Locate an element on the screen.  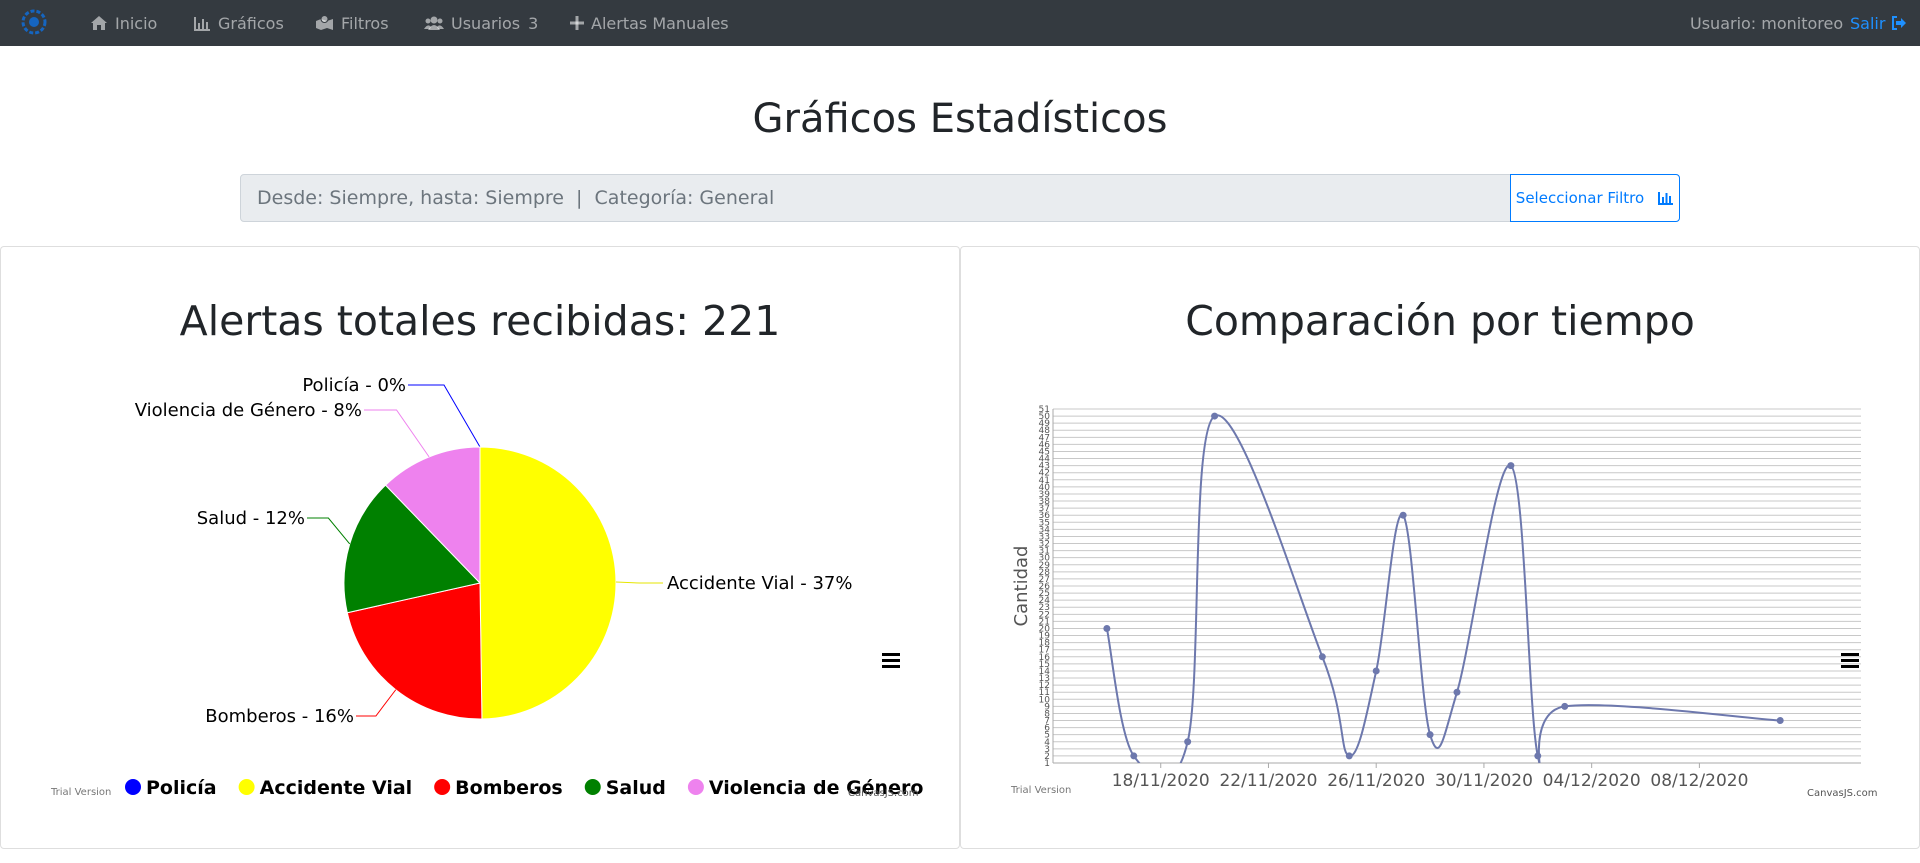
x-tick-label: 30/11/2020 is located at coordinates (1484, 781).